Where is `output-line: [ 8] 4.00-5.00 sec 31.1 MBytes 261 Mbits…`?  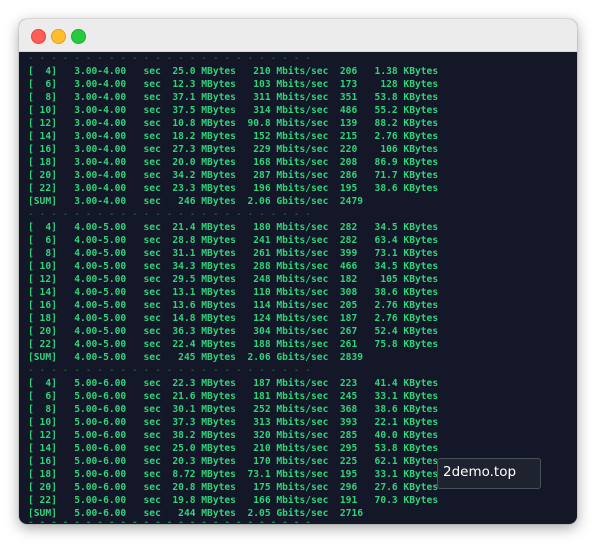
output-line: [ 8] 4.00-5.00 sec 31.1 MBytes 261 Mbits… is located at coordinates (233, 253).